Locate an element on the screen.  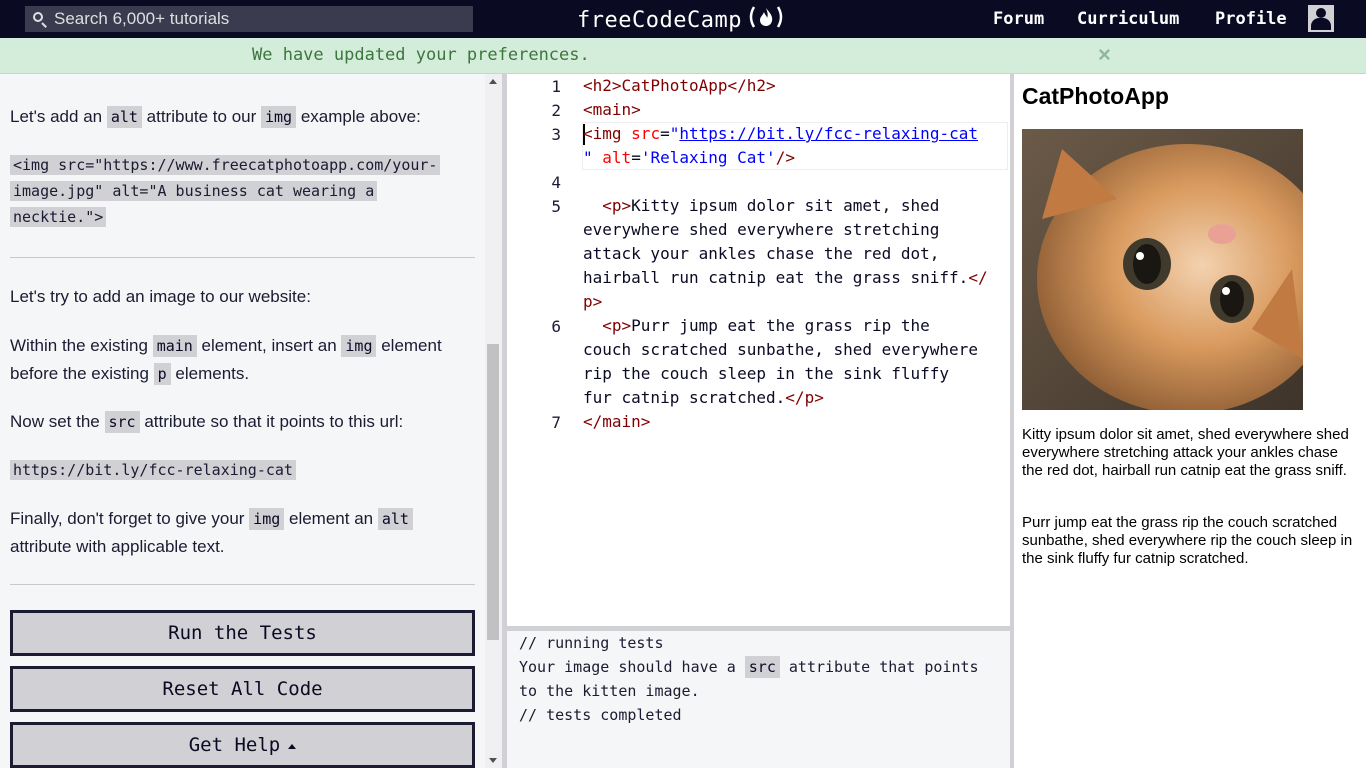
code-url: https://bit.ly/fcc-relaxing-cat is located at coordinates (828, 133).